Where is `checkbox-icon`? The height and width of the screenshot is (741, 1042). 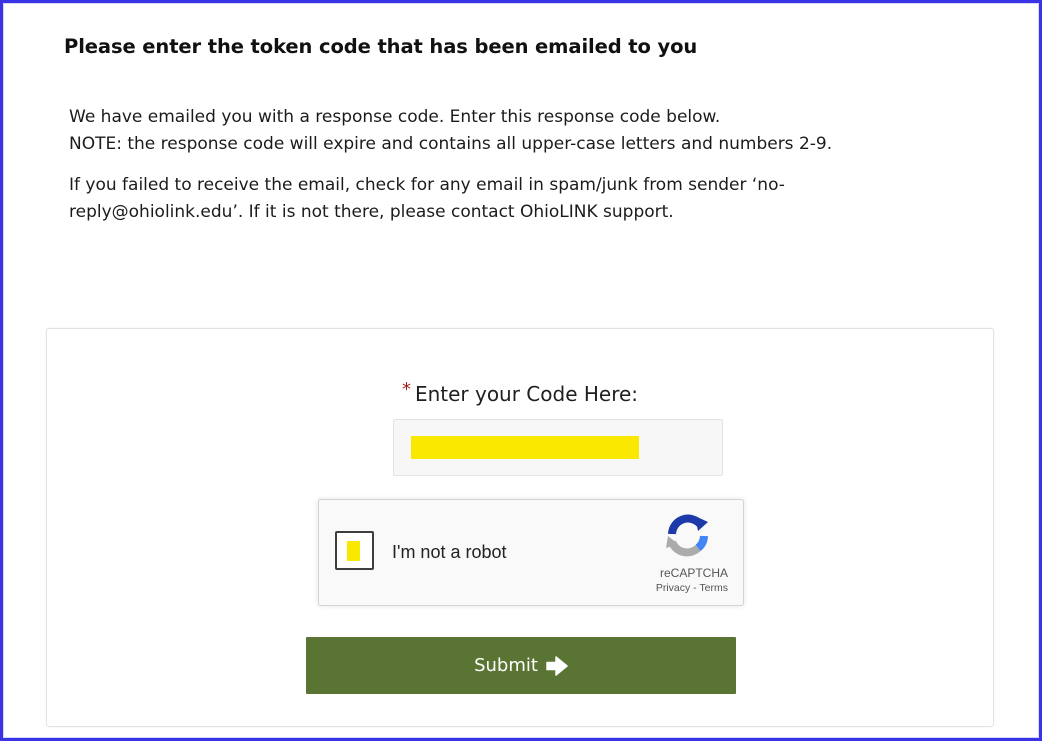 checkbox-icon is located at coordinates (354, 550).